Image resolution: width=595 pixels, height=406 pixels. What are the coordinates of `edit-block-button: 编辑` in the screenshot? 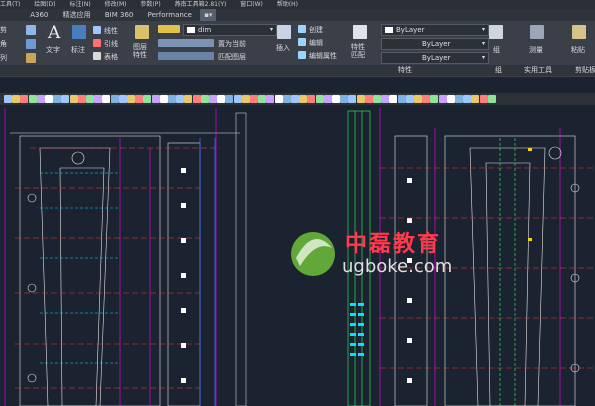 It's located at (316, 43).